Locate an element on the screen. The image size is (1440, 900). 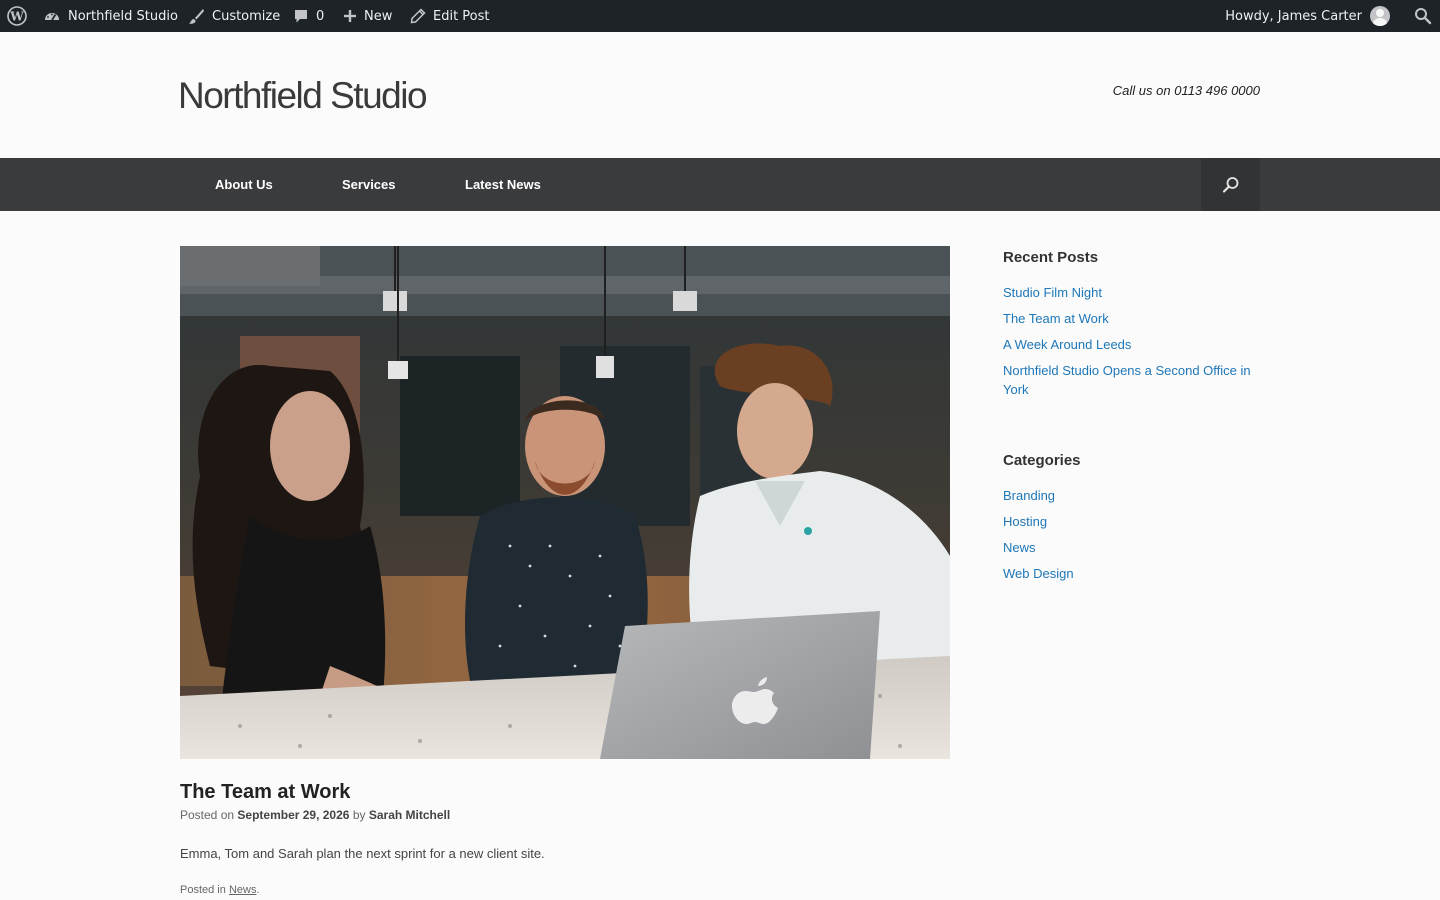
dashboard-gauge-icon is located at coordinates (52, 17).